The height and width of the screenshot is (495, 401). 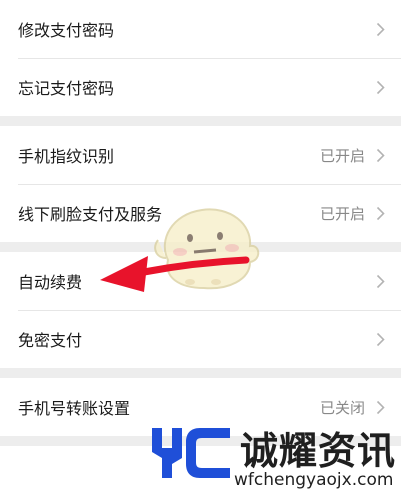 I want to click on red-arrow-annotation, so click(x=175, y=274).